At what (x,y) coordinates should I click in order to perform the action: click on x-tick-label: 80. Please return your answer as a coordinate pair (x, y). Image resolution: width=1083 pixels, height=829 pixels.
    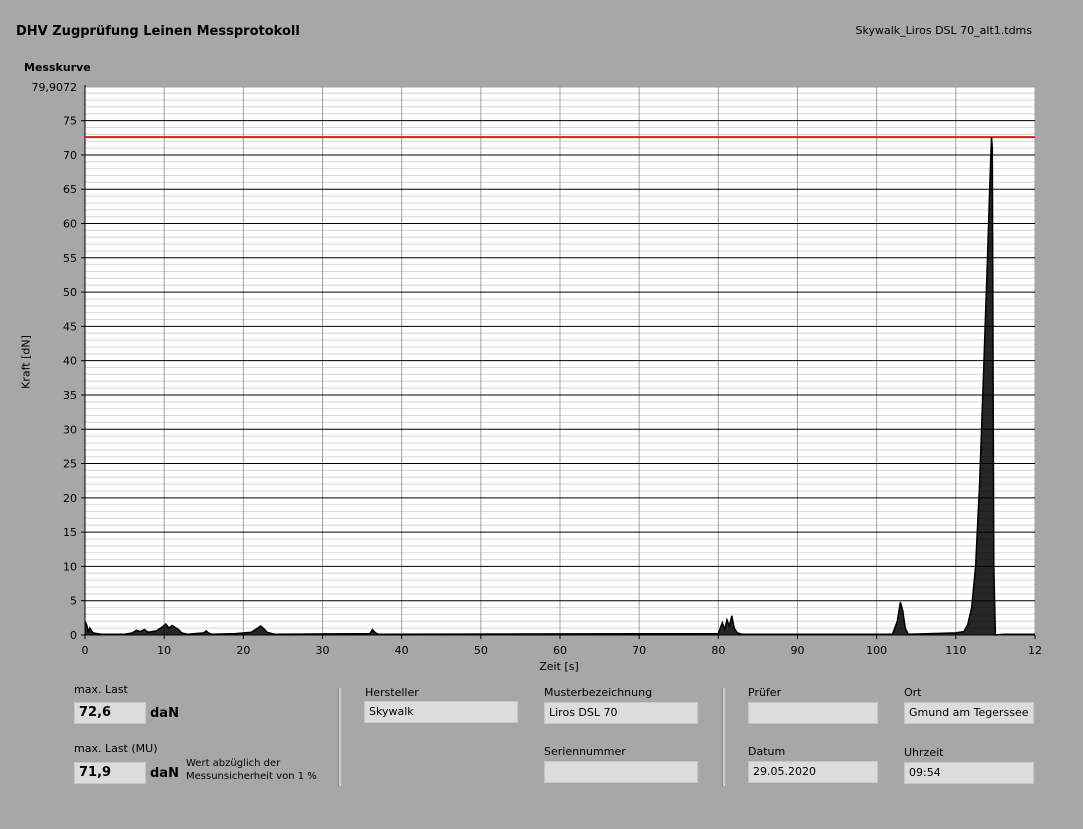
    Looking at the image, I should click on (718, 650).